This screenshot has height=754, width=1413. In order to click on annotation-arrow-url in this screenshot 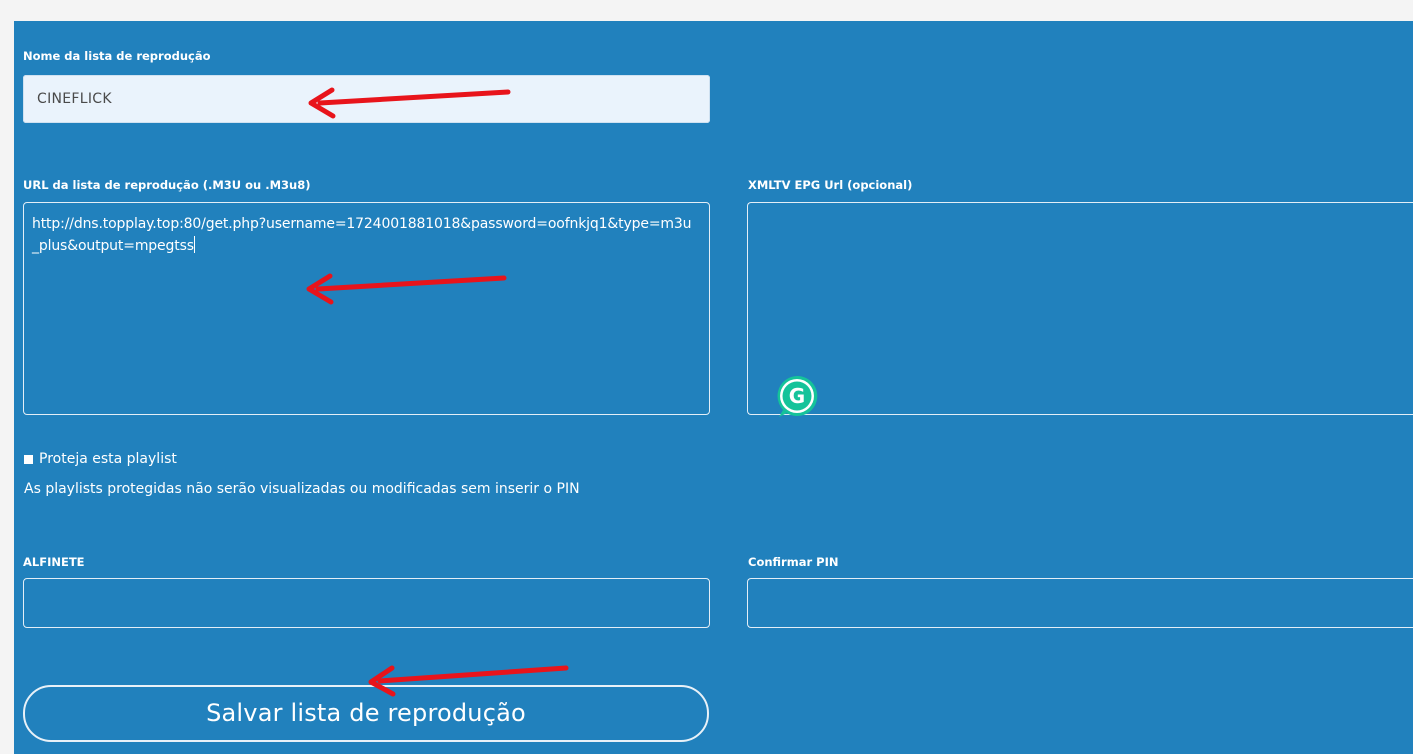, I will do `click(406, 289)`.